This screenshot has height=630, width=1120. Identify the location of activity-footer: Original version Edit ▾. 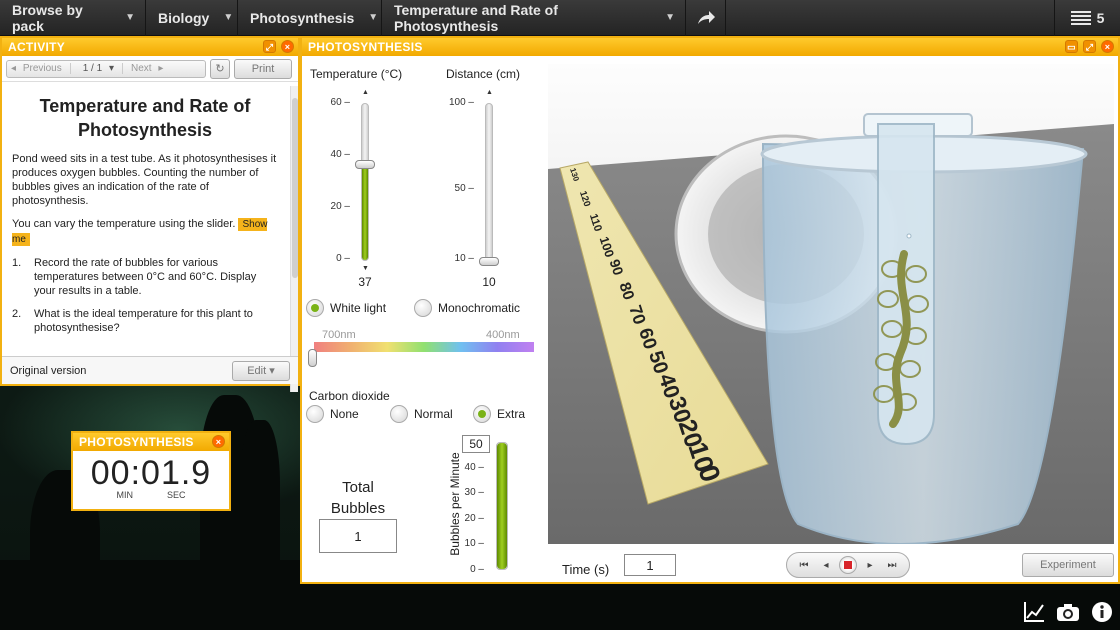
(150, 370).